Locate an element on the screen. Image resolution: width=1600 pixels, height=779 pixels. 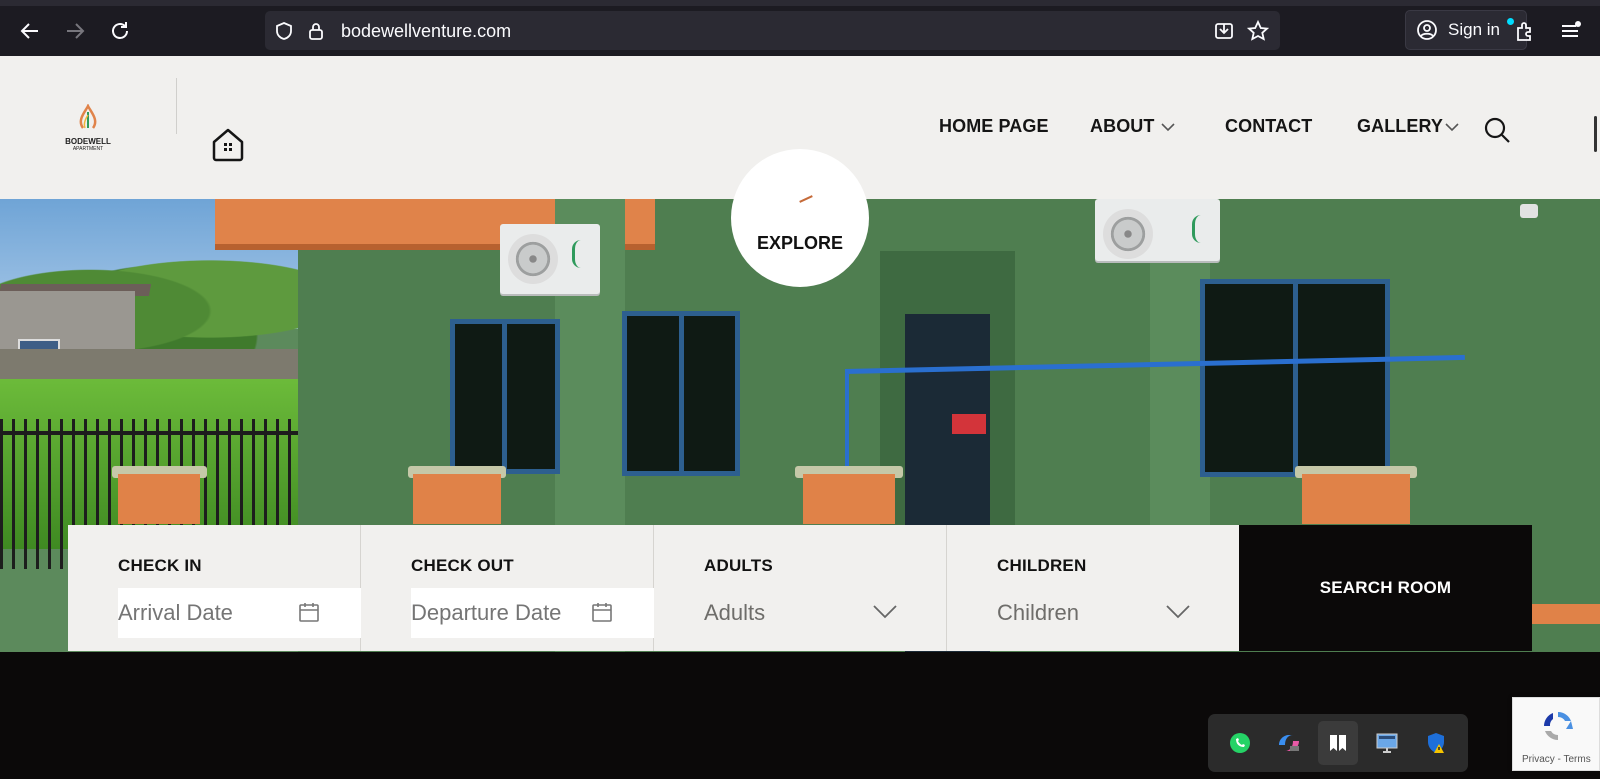
check-in-field: CHECK IN is located at coordinates (218, 588).